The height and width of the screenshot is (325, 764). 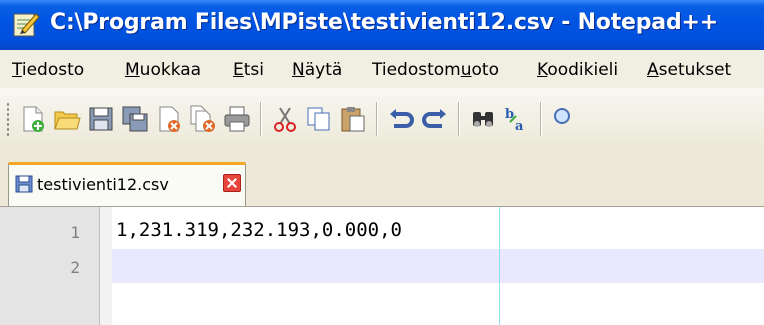 I want to click on menu-asetukset: Asetukset, so click(x=689, y=70).